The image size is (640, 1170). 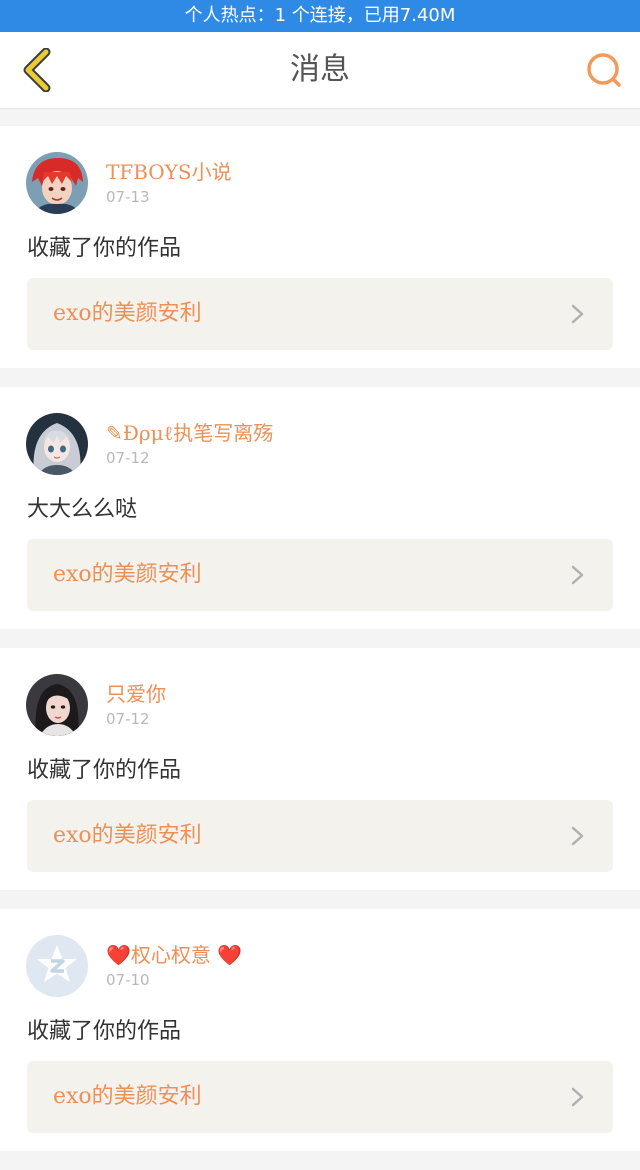 I want to click on user-name: 只爱你, so click(x=136, y=692).